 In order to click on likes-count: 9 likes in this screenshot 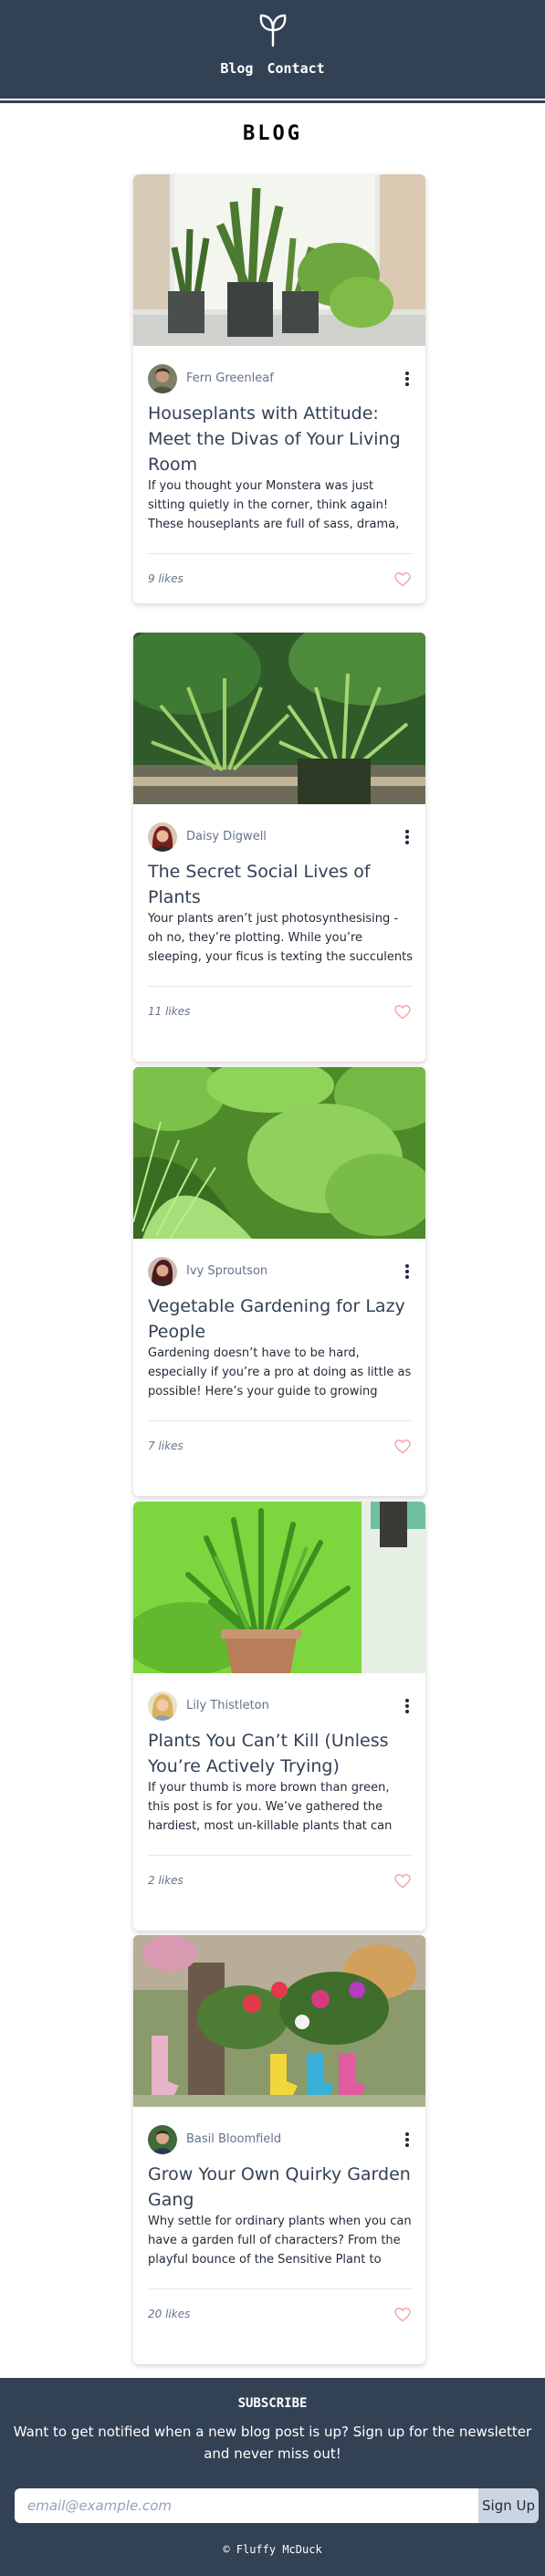, I will do `click(165, 578)`.